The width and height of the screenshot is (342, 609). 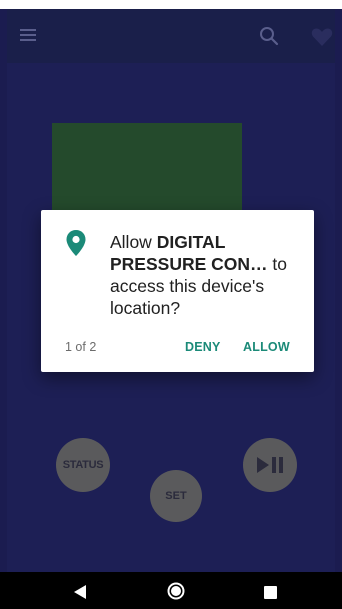 I want to click on deny-button: DENY, so click(x=203, y=347).